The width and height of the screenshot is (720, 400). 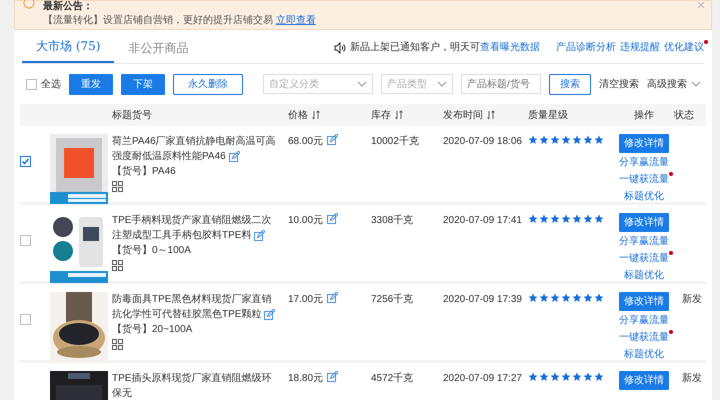 What do you see at coordinates (306, 221) in the screenshot?
I see `price: 10.00元` at bounding box center [306, 221].